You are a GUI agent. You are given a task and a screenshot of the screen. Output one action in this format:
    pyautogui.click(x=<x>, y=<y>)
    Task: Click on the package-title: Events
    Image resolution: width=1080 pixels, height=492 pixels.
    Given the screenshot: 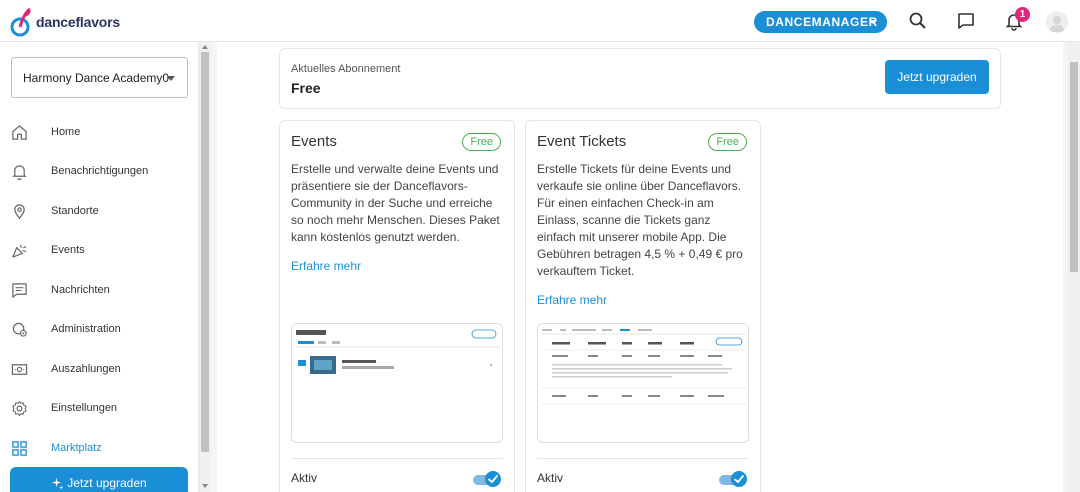 What is the action you would take?
    pyautogui.click(x=314, y=141)
    